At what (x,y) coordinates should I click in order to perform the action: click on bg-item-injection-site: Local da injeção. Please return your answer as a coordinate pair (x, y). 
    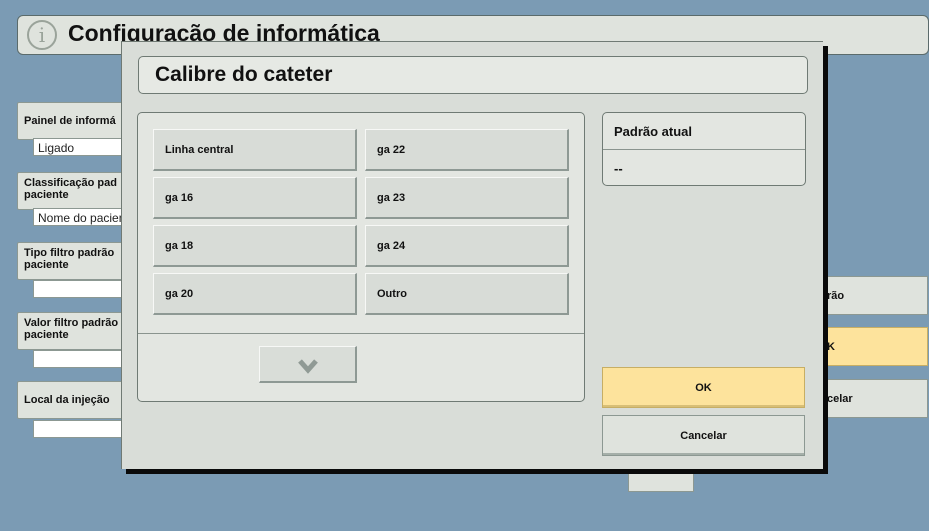
    Looking at the image, I should click on (72, 400).